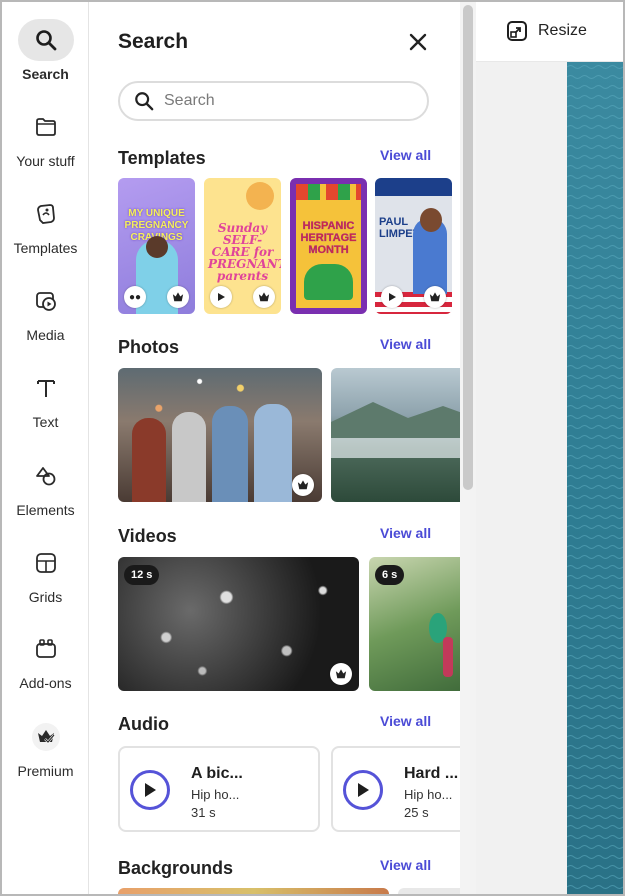 Image resolution: width=625 pixels, height=896 pixels. What do you see at coordinates (238, 624) in the screenshot?
I see `video-raindrops: 12 s` at bounding box center [238, 624].